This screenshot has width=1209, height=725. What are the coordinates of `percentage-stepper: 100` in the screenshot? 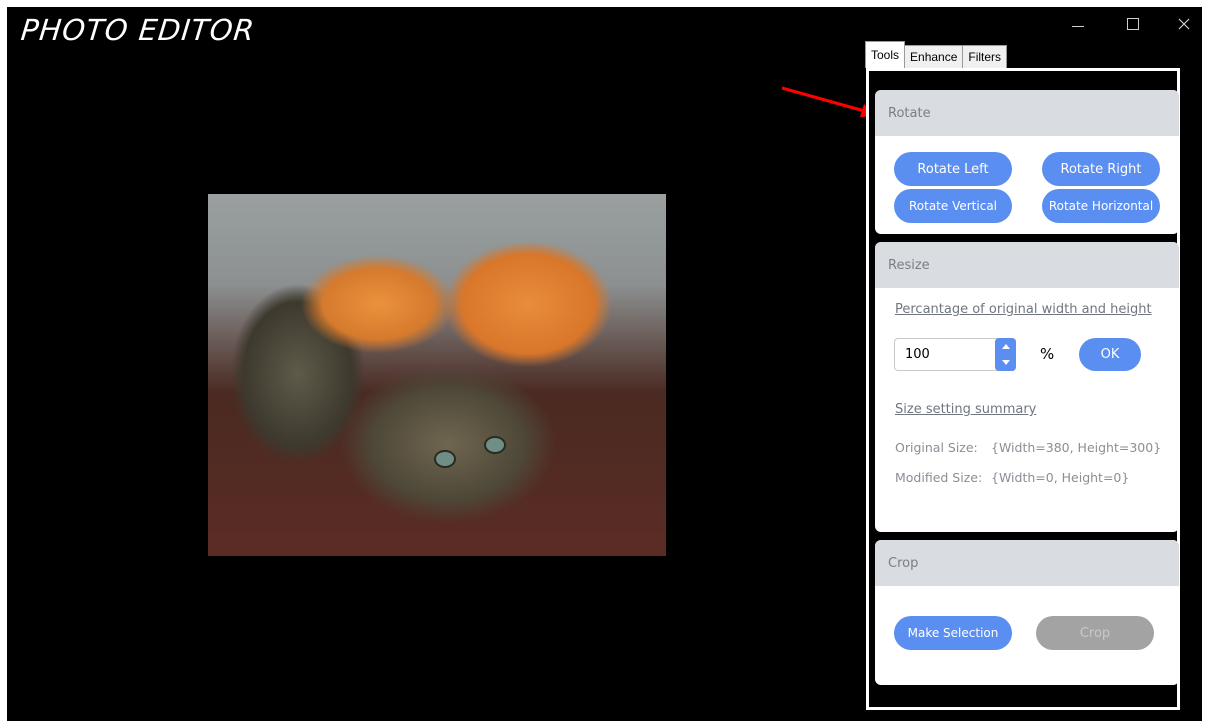 It's located at (955, 354).